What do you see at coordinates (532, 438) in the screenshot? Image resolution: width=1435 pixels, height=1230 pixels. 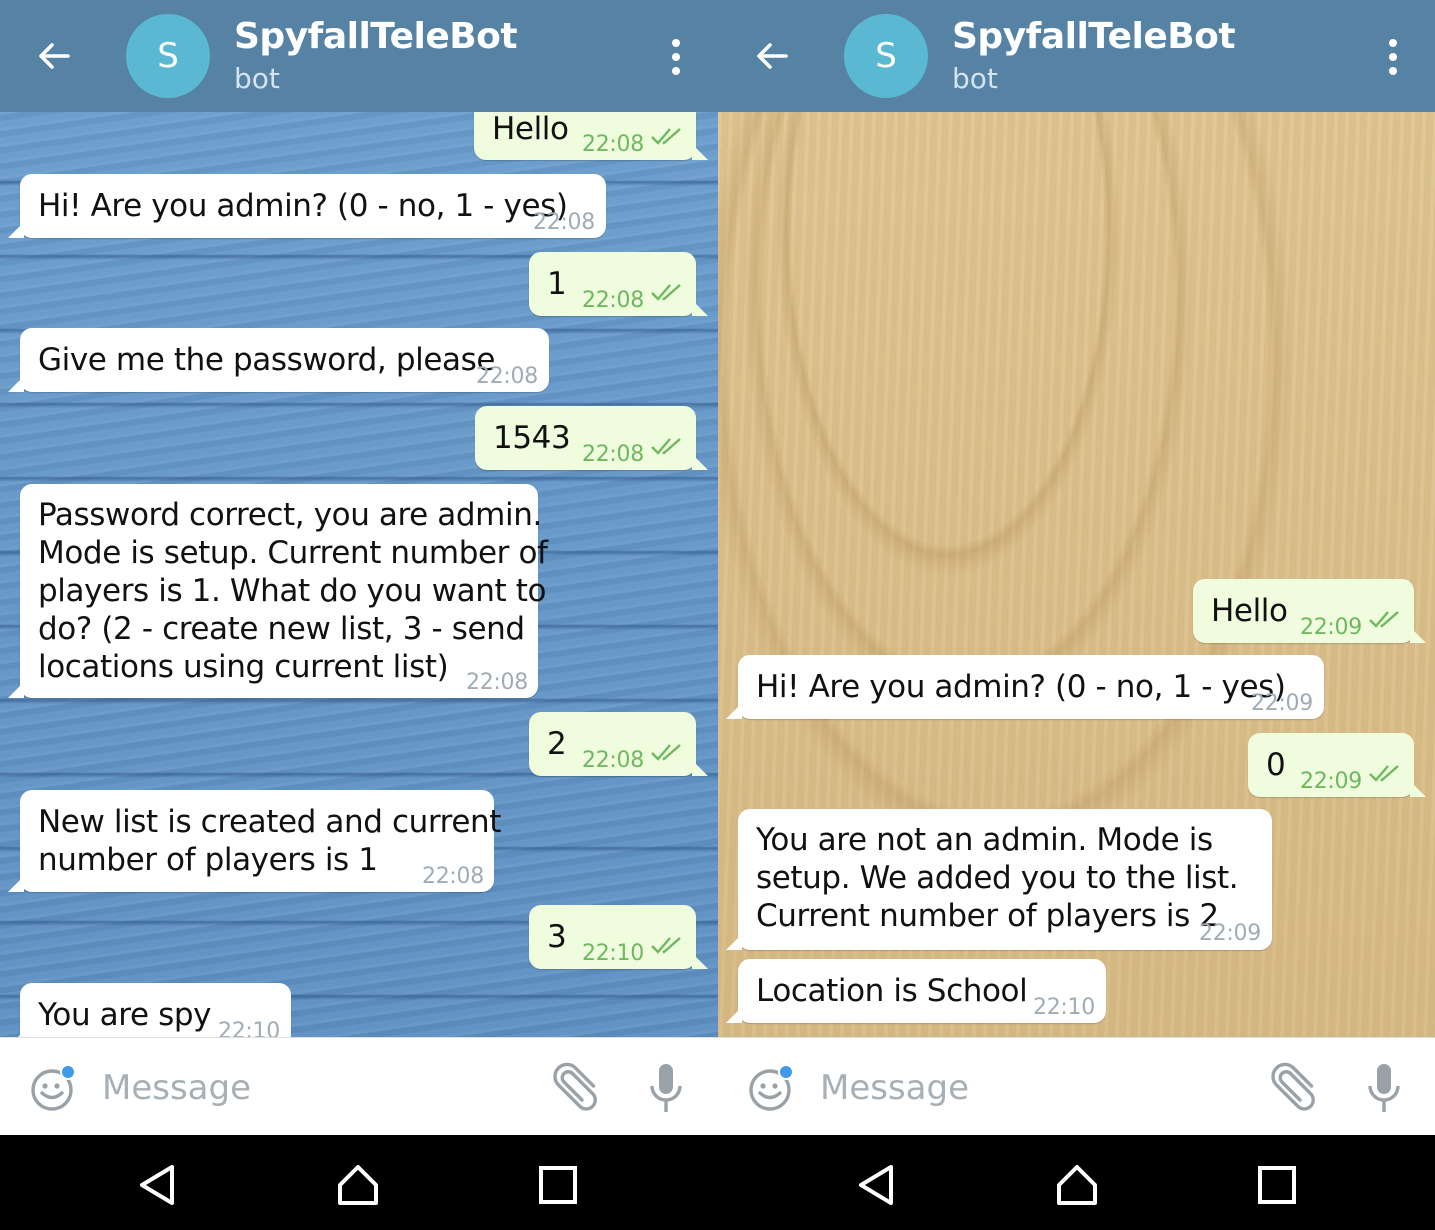 I see `message-text: 1543` at bounding box center [532, 438].